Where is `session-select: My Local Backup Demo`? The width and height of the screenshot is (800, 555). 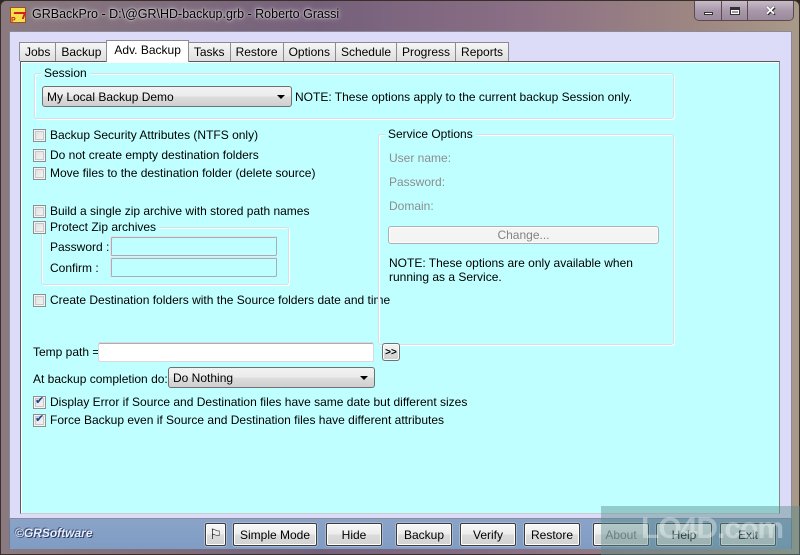
session-select: My Local Backup Demo is located at coordinates (167, 96).